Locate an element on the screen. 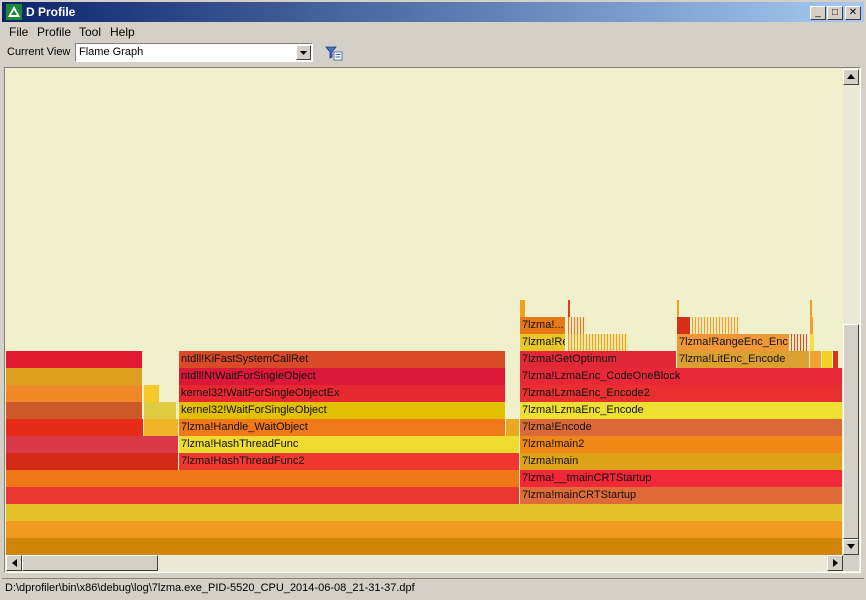 This screenshot has height=600, width=866. flame-frame: 7lzma!HashThreadFunc is located at coordinates (349, 444).